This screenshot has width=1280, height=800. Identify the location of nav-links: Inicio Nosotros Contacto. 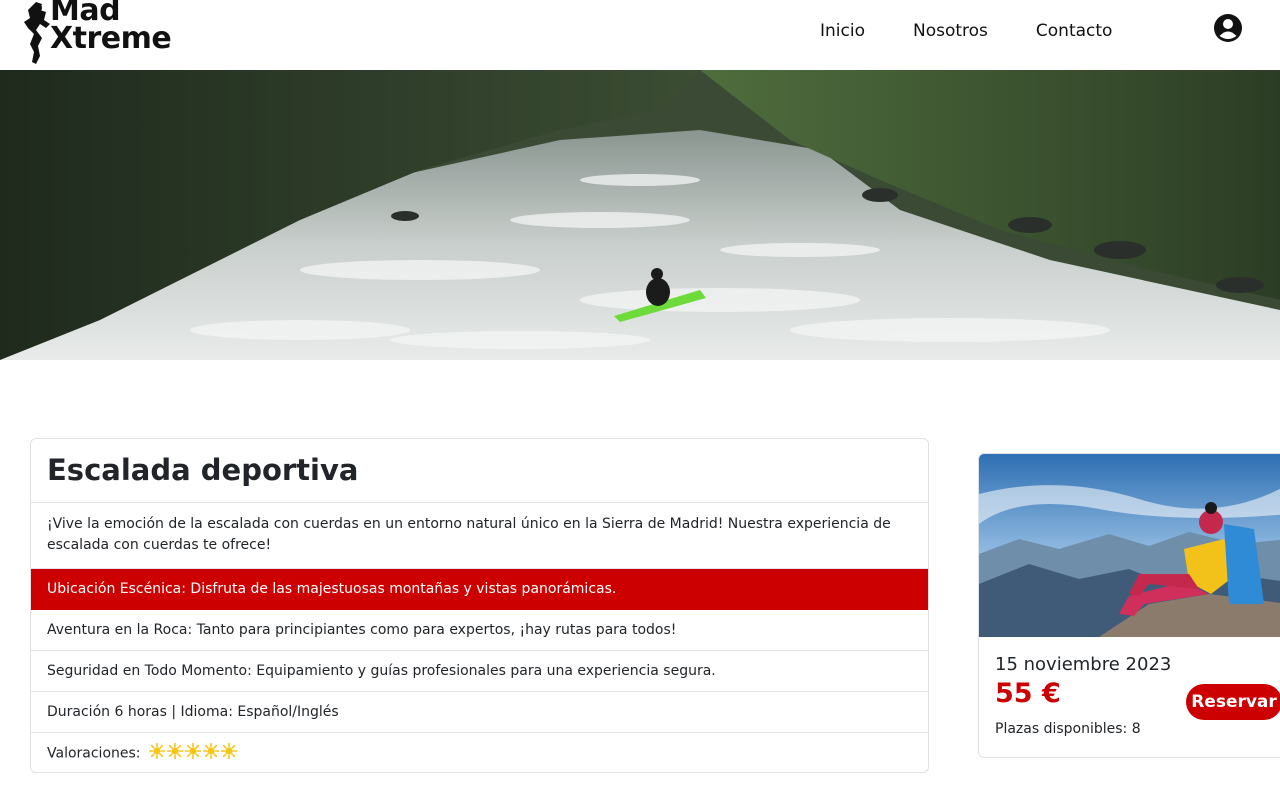
(990, 31).